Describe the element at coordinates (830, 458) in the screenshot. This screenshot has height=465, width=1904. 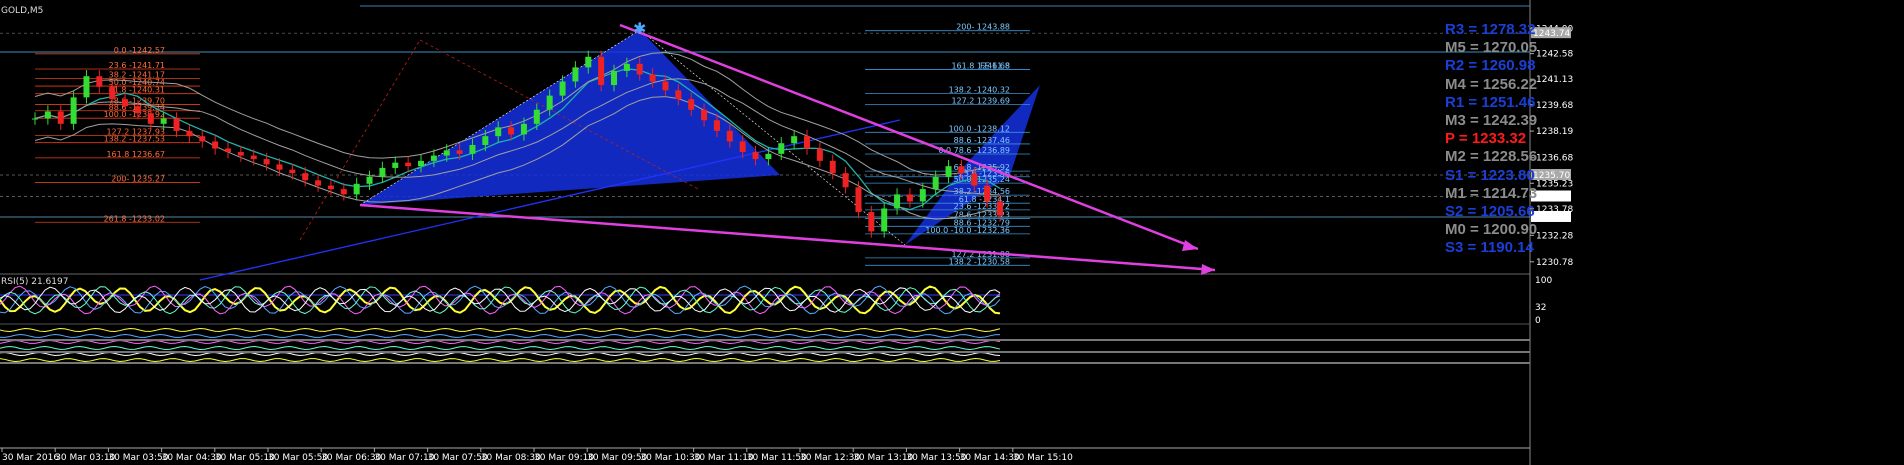
I see `x-tick-label: 30 Mar 12:30` at that location.